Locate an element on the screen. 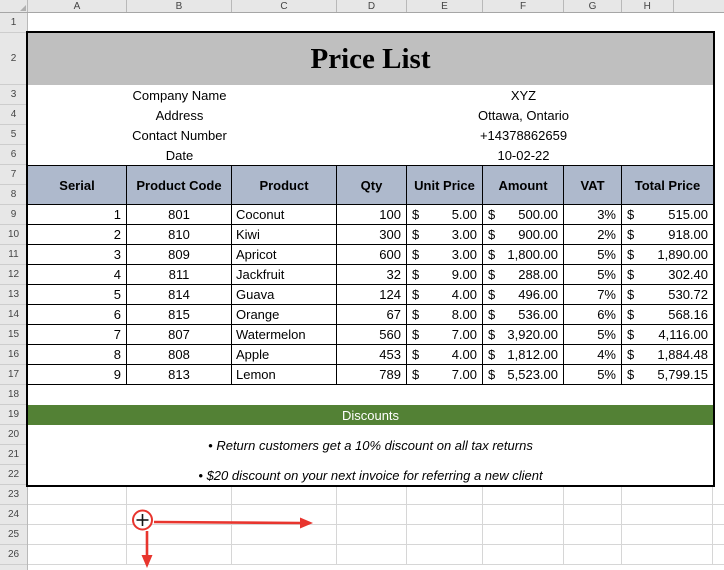 This screenshot has width=724, height=570. column-header-G: G is located at coordinates (593, 6).